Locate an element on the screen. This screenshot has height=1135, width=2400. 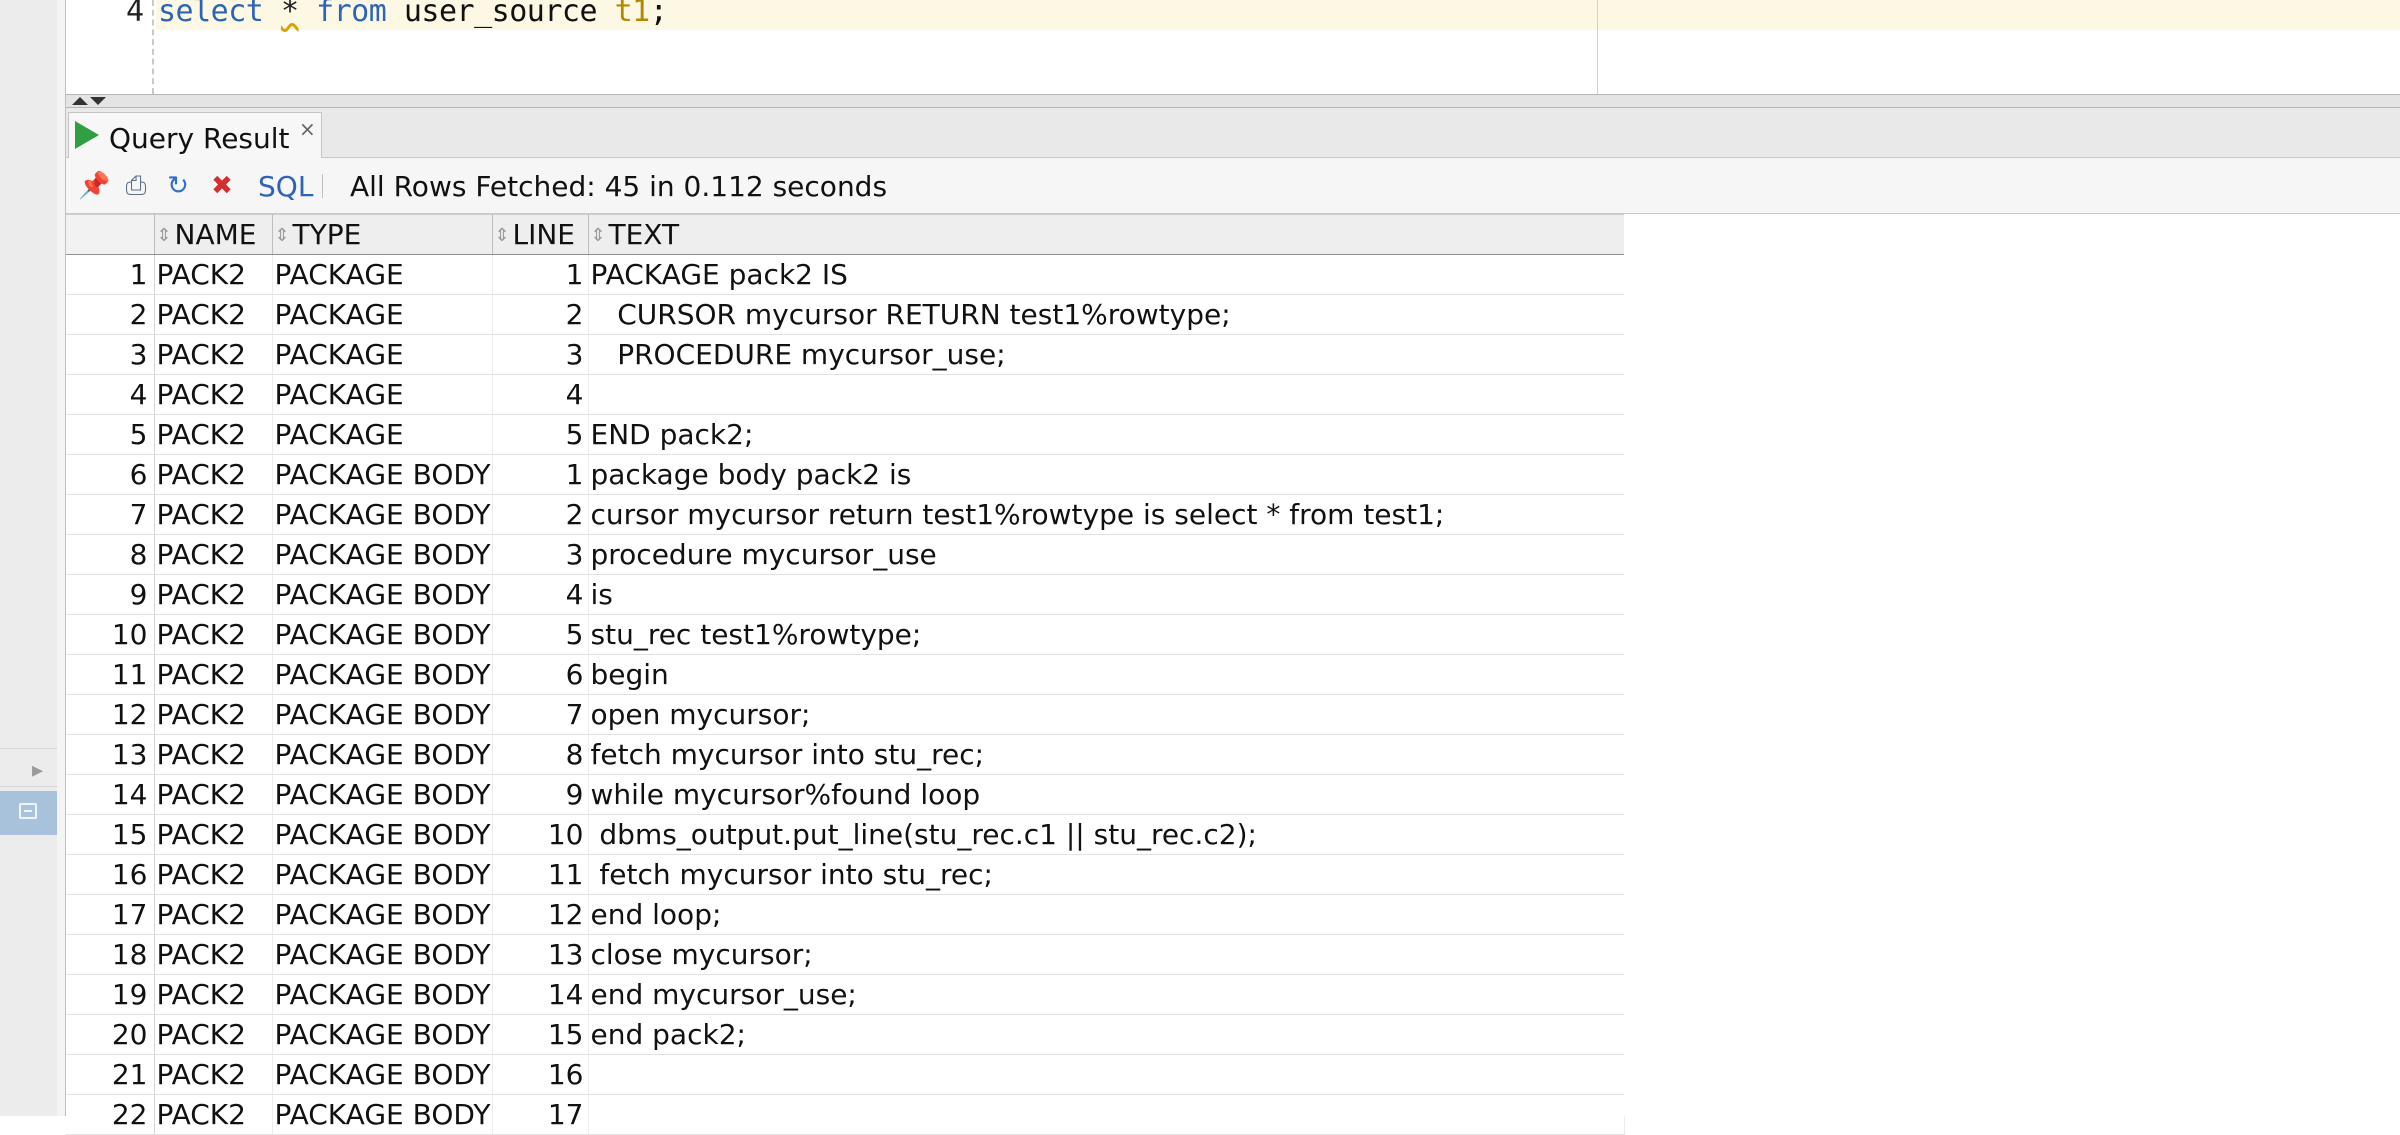
cell-line: 16 is located at coordinates (540, 1074).